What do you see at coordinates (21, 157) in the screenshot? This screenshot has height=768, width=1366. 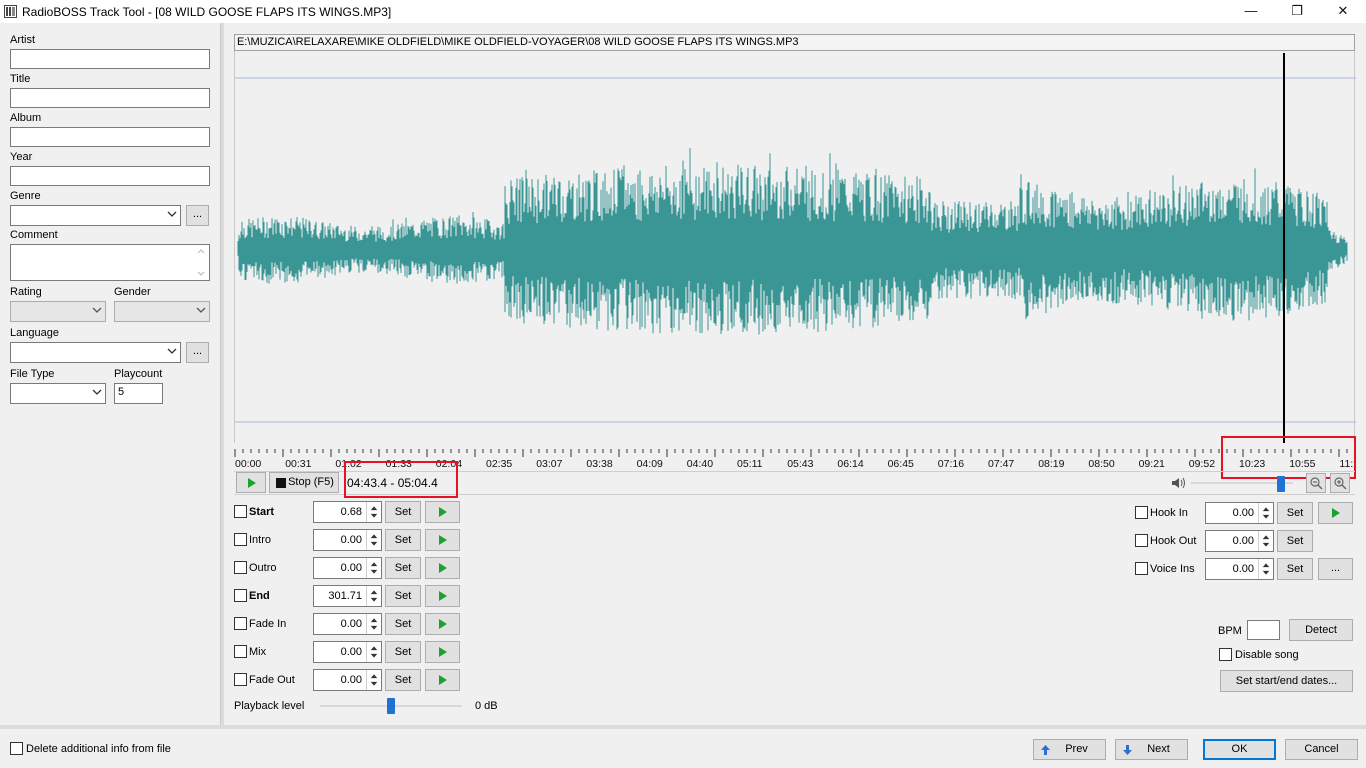 I see `year-label: Year` at bounding box center [21, 157].